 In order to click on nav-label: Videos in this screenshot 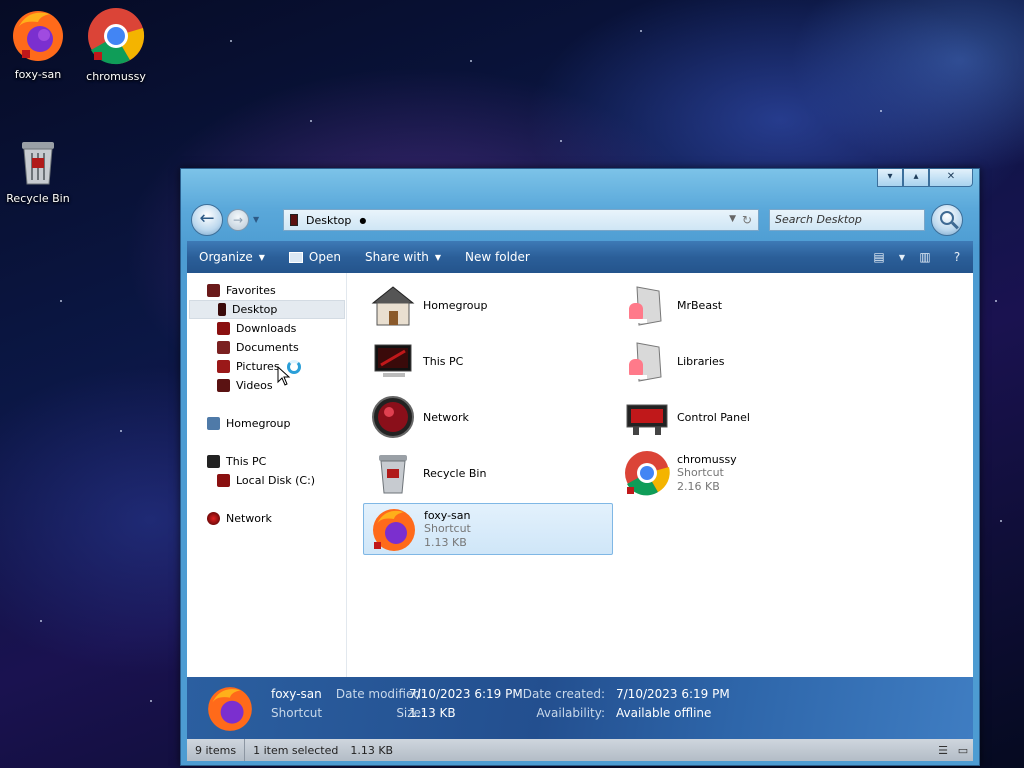, I will do `click(254, 385)`.